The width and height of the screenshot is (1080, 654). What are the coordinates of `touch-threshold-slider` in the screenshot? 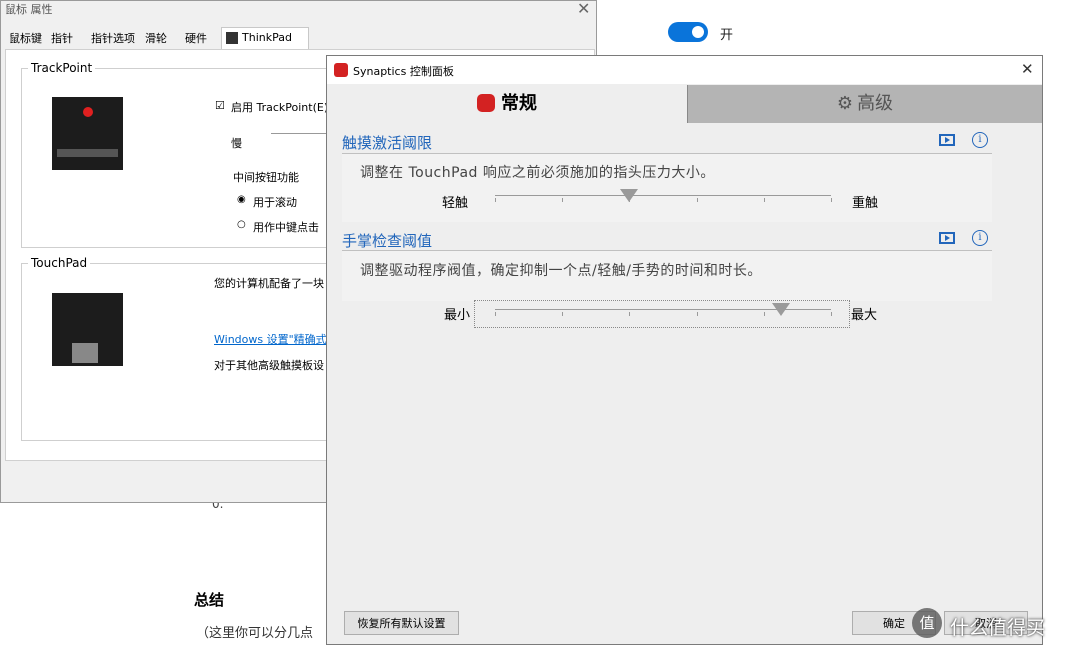 It's located at (663, 198).